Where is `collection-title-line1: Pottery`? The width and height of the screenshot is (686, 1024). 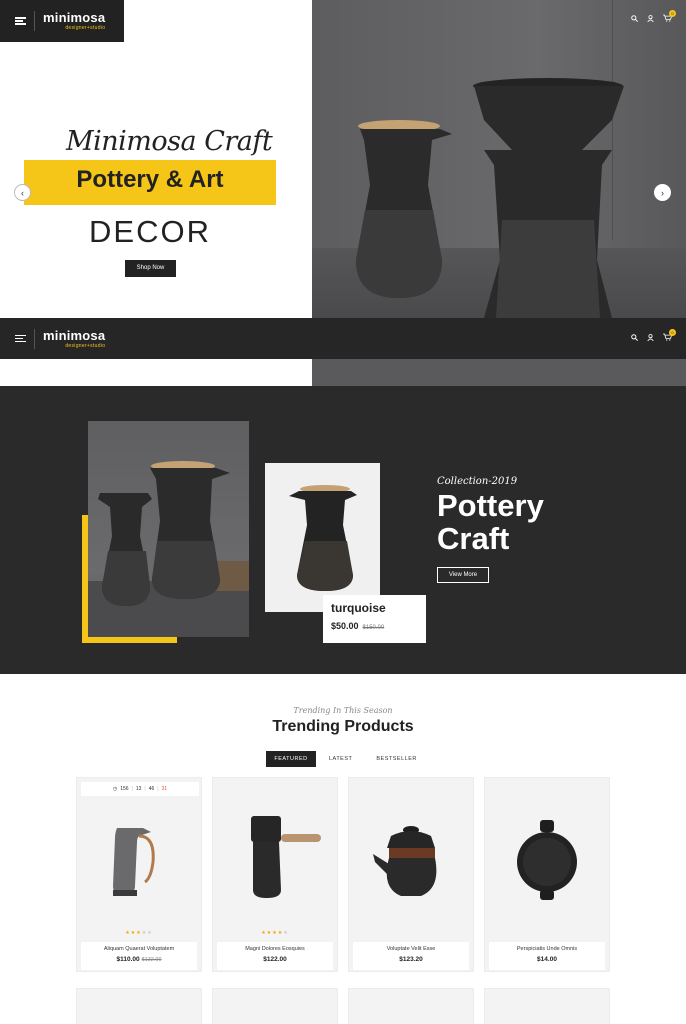
collection-title-line1: Pottery is located at coordinates (490, 505).